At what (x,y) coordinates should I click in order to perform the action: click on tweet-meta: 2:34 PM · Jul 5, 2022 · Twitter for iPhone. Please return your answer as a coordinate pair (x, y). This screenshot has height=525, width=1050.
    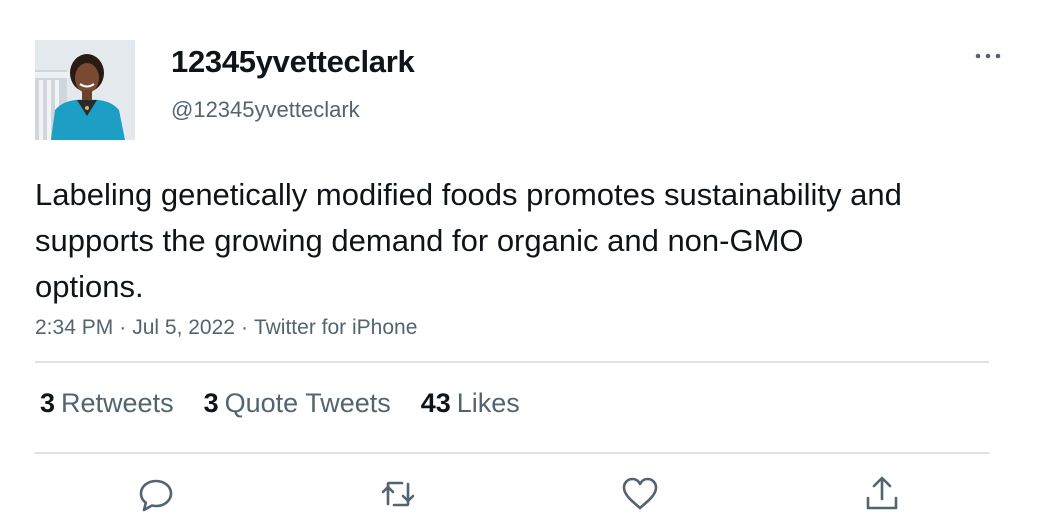
    Looking at the image, I should click on (226, 328).